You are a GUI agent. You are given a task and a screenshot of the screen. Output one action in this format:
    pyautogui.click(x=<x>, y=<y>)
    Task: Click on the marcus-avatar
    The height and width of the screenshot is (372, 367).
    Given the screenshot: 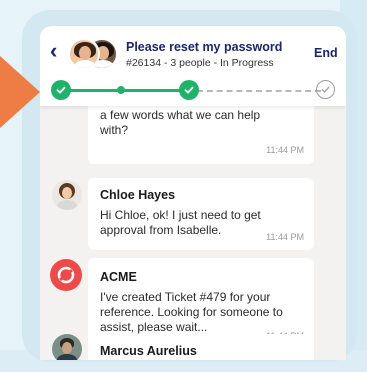 What is the action you would take?
    pyautogui.click(x=67, y=347)
    